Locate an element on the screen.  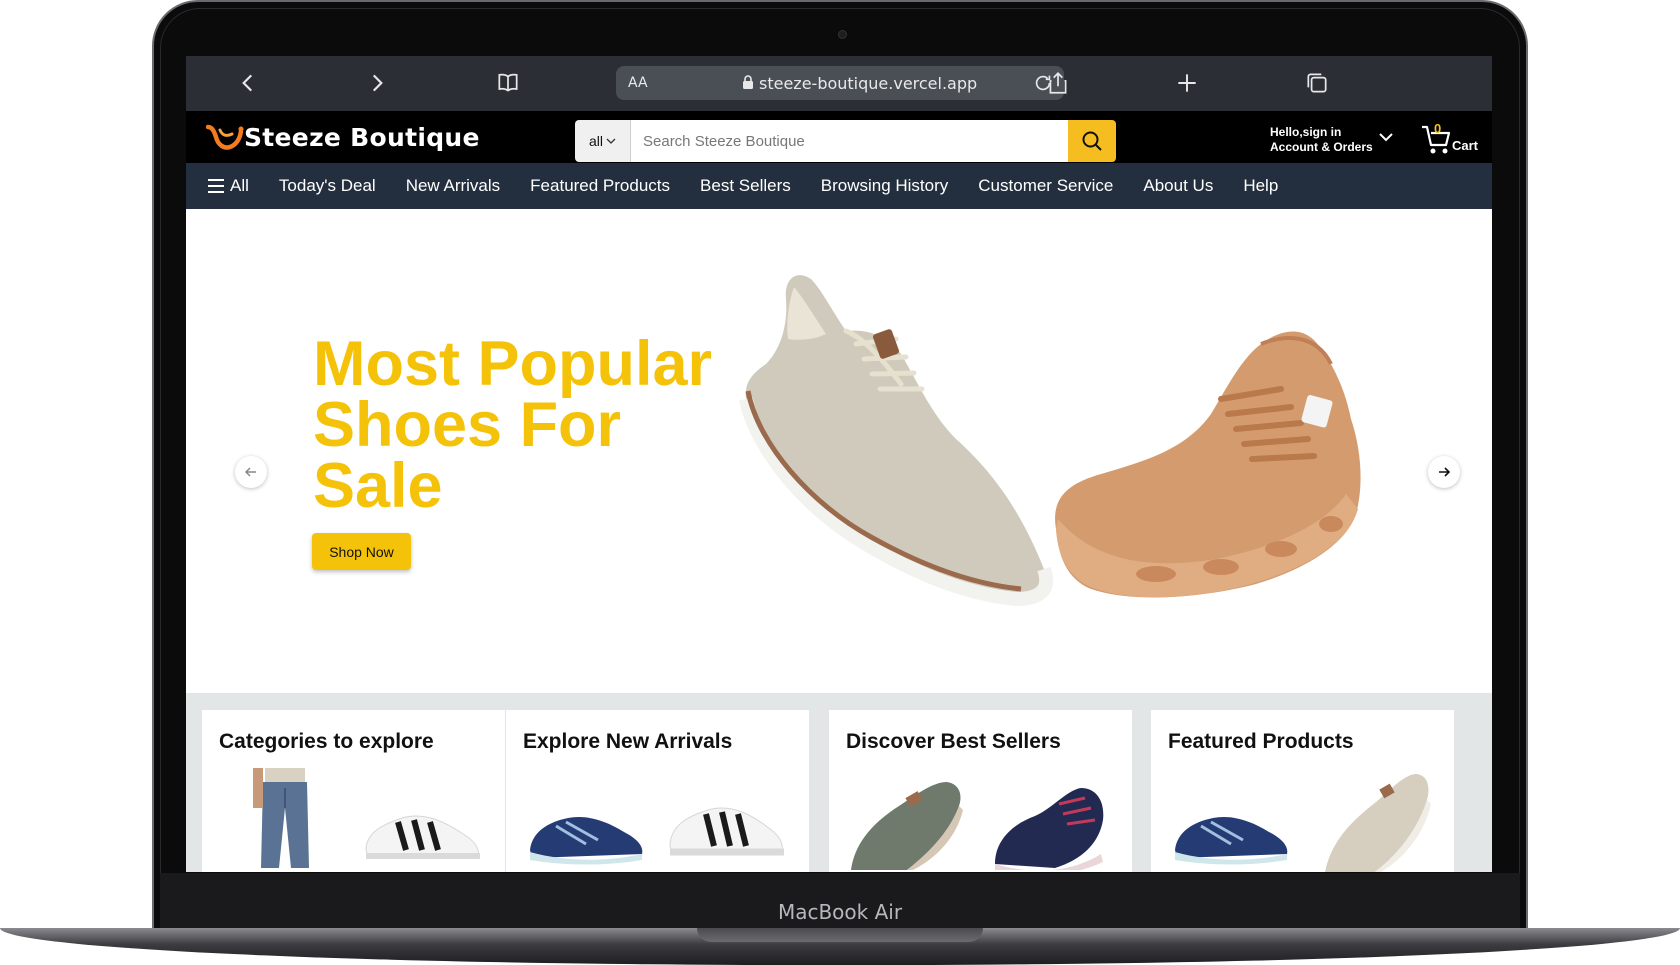
search-icon is located at coordinates (1092, 141).